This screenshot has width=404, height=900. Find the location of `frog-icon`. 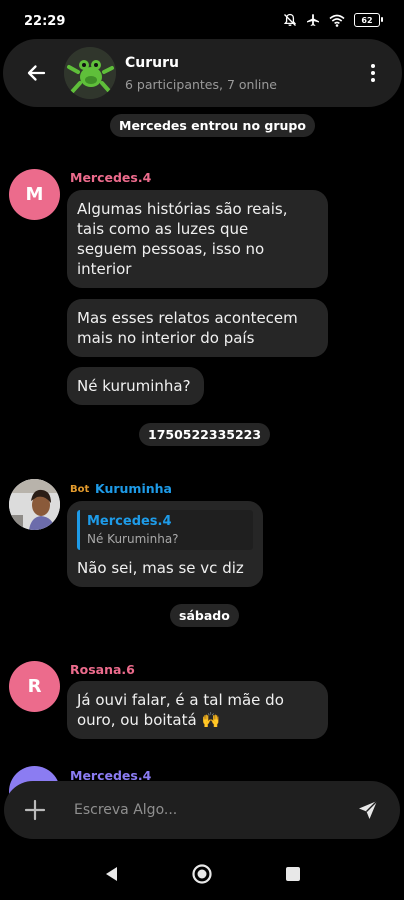

frog-icon is located at coordinates (90, 73).